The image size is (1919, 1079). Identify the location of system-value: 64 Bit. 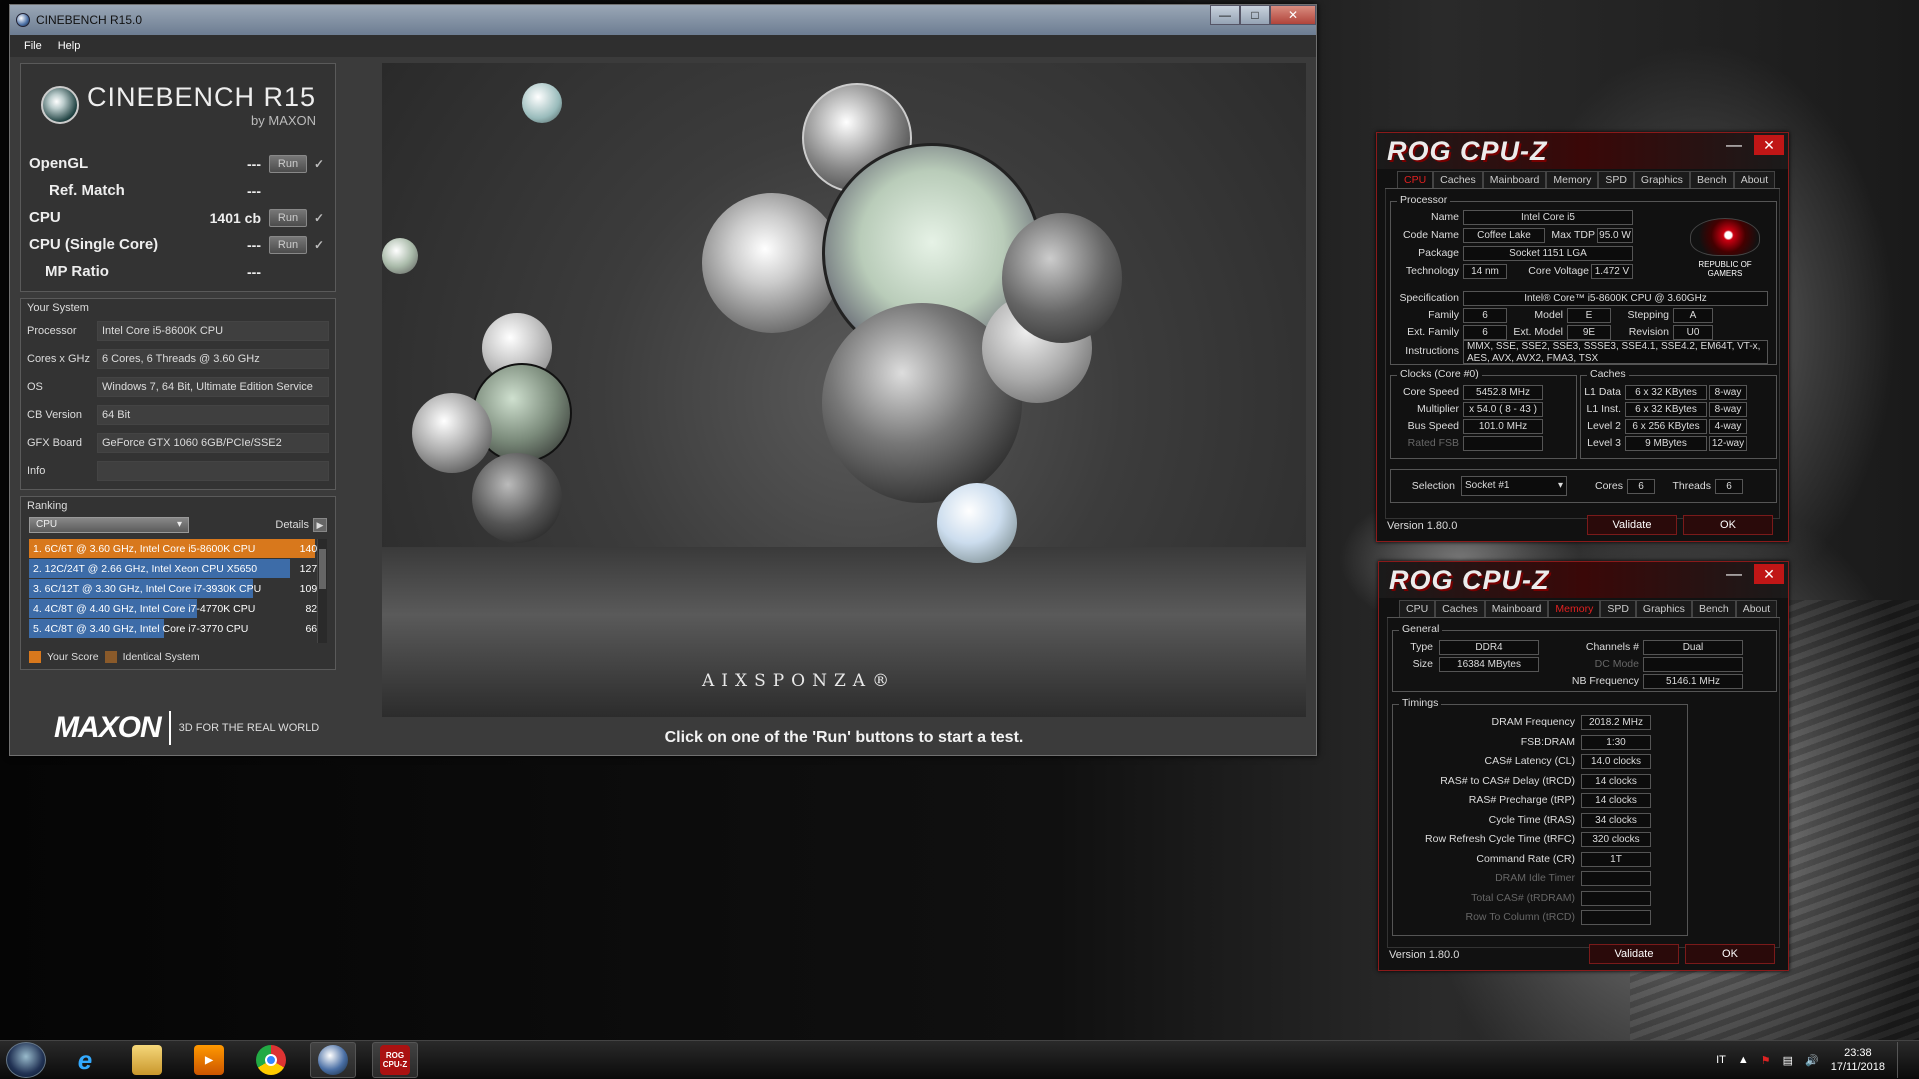
(213, 415).